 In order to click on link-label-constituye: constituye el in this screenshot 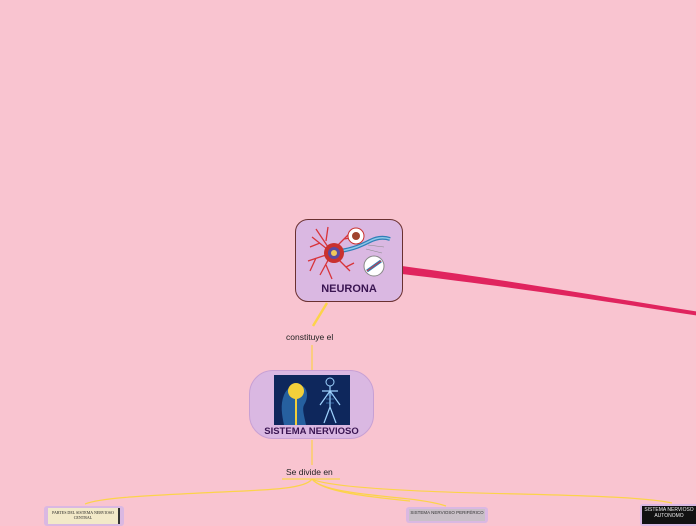, I will do `click(309, 337)`.